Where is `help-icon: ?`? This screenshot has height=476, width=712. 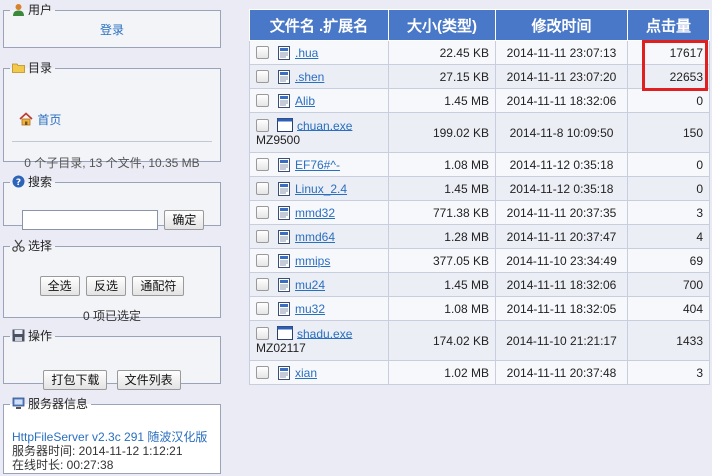 help-icon: ? is located at coordinates (18, 181).